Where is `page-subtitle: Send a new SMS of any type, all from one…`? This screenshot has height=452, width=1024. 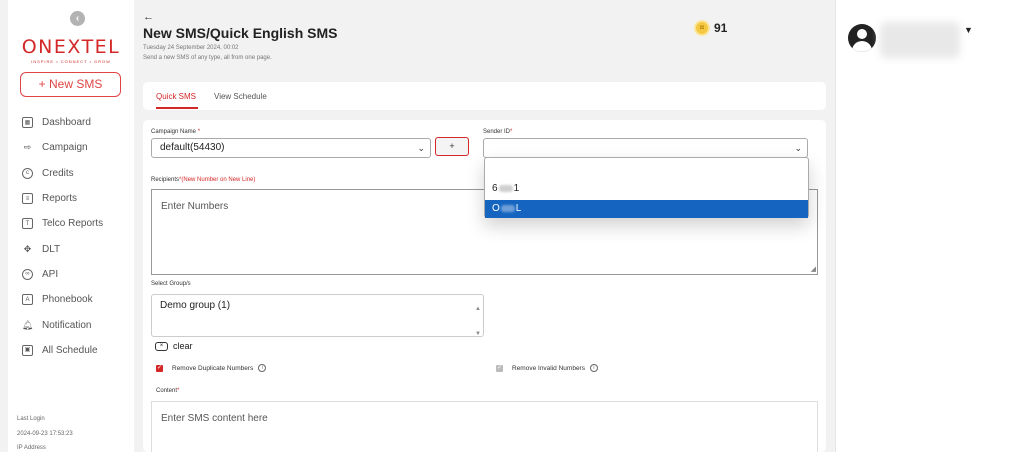 page-subtitle: Send a new SMS of any type, all from one… is located at coordinates (207, 58).